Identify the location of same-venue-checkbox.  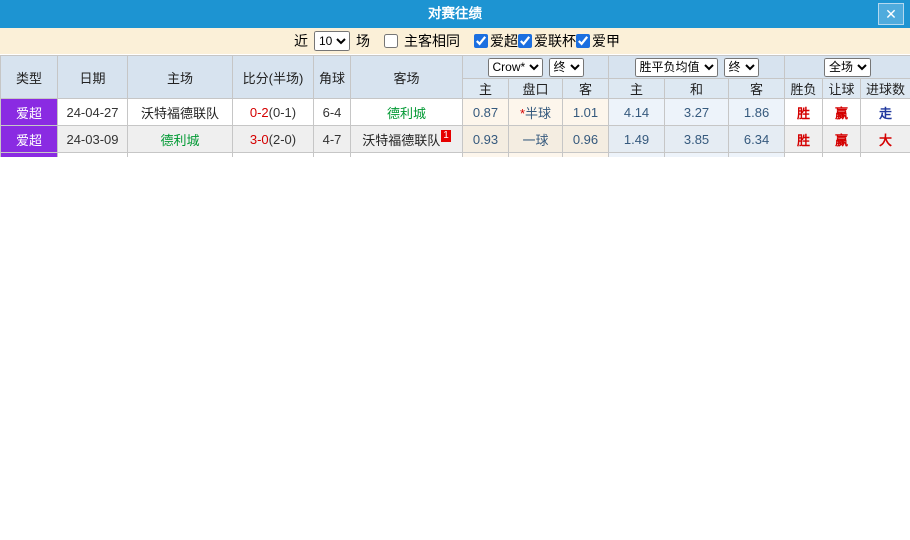
(391, 41).